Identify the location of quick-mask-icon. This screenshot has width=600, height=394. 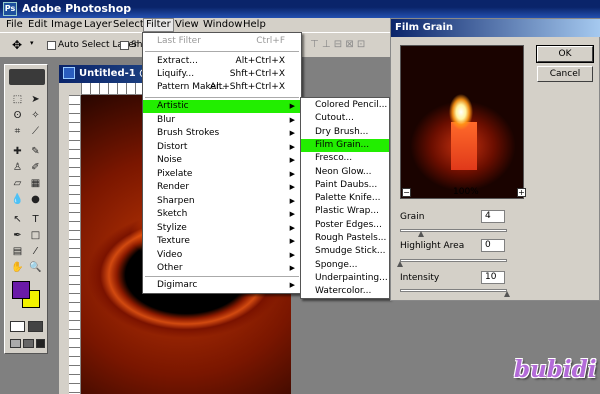
(35, 326).